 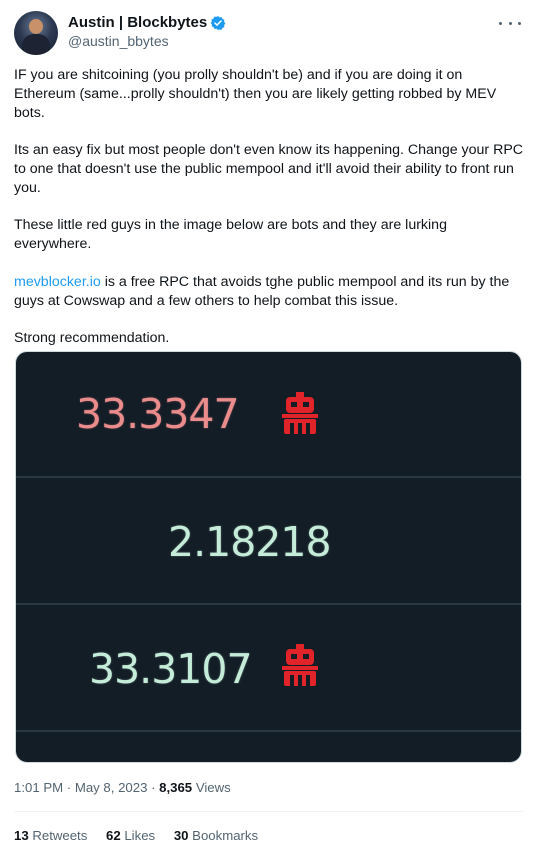 I want to click on tweet-header: Austin | Blockbytes @austin_bbytes, so click(x=268, y=33).